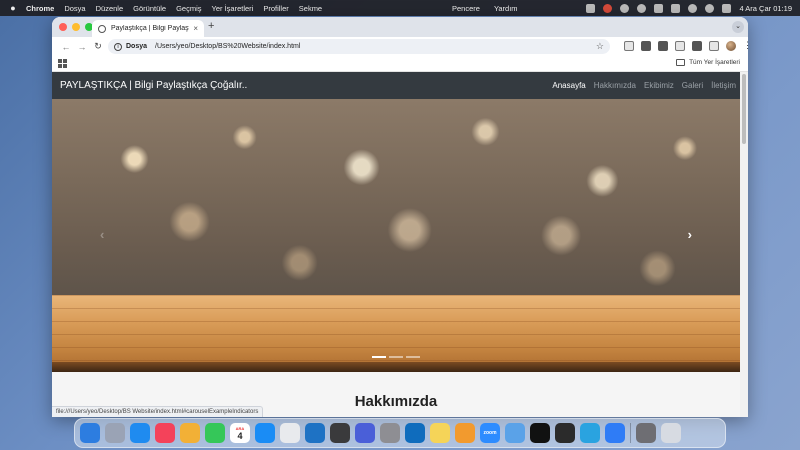 This screenshot has width=800, height=450. I want to click on wifi-icon, so click(693, 8).